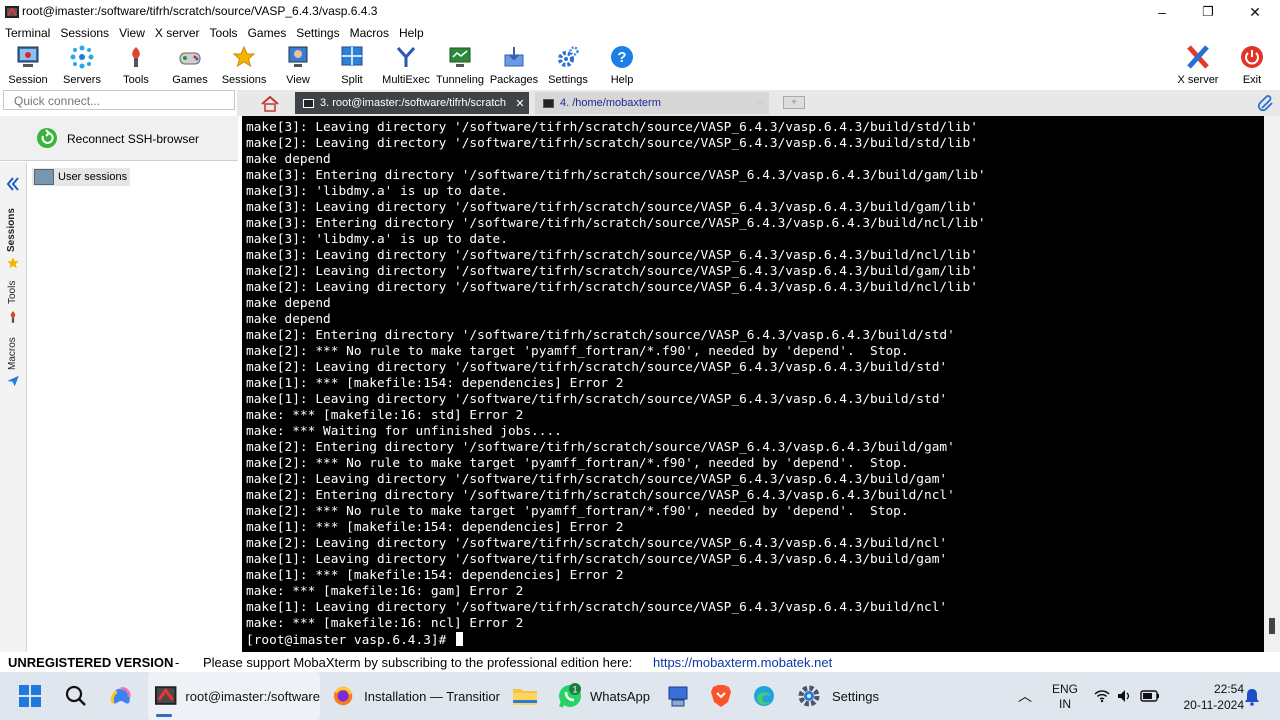 The height and width of the screenshot is (720, 1280). I want to click on reconnect-label: Reconnect SSH-browser, so click(133, 139).